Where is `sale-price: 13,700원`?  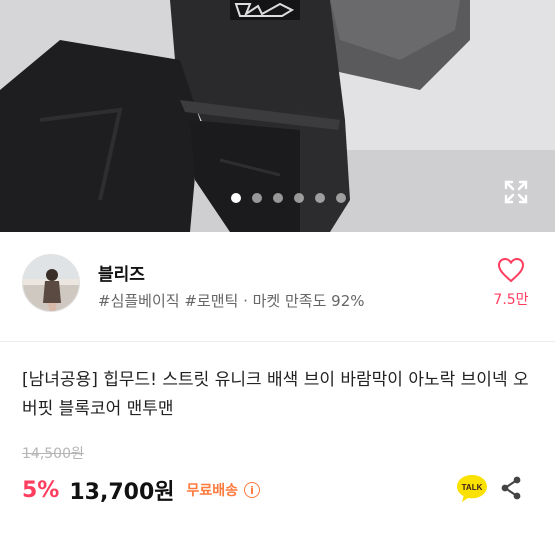
sale-price: 13,700원 is located at coordinates (122, 492).